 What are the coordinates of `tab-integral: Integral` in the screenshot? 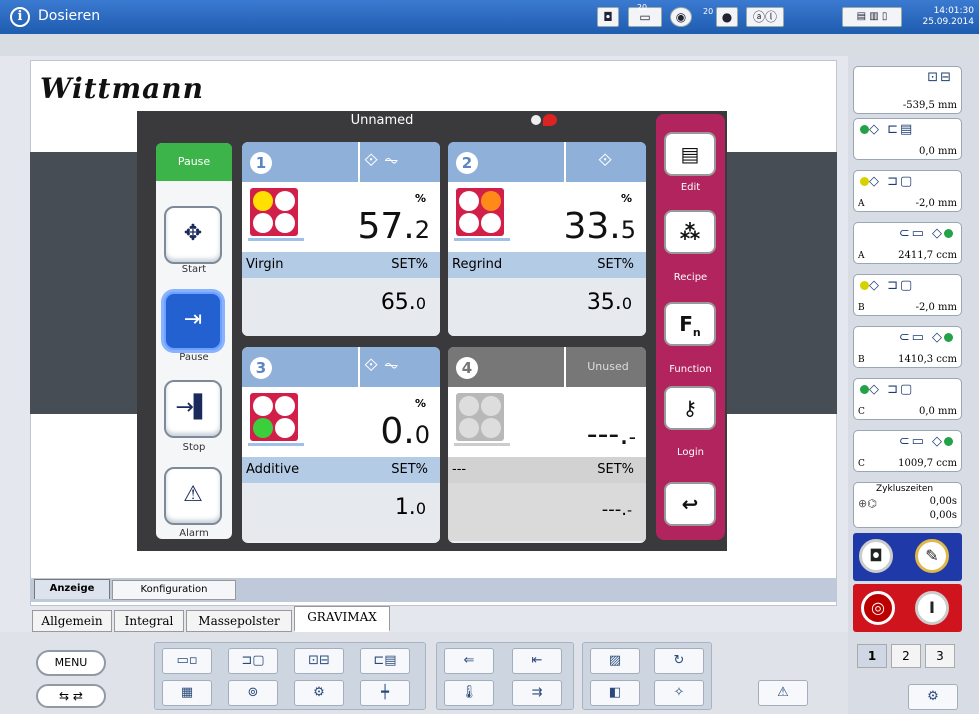 It's located at (149, 621).